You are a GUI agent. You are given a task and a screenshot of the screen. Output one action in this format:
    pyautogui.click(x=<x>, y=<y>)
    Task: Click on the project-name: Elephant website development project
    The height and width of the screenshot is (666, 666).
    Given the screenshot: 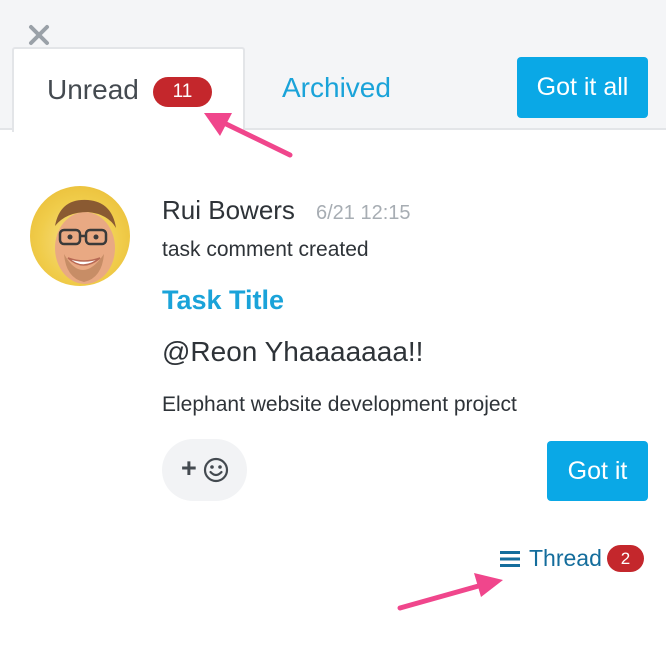 What is the action you would take?
    pyautogui.click(x=339, y=404)
    